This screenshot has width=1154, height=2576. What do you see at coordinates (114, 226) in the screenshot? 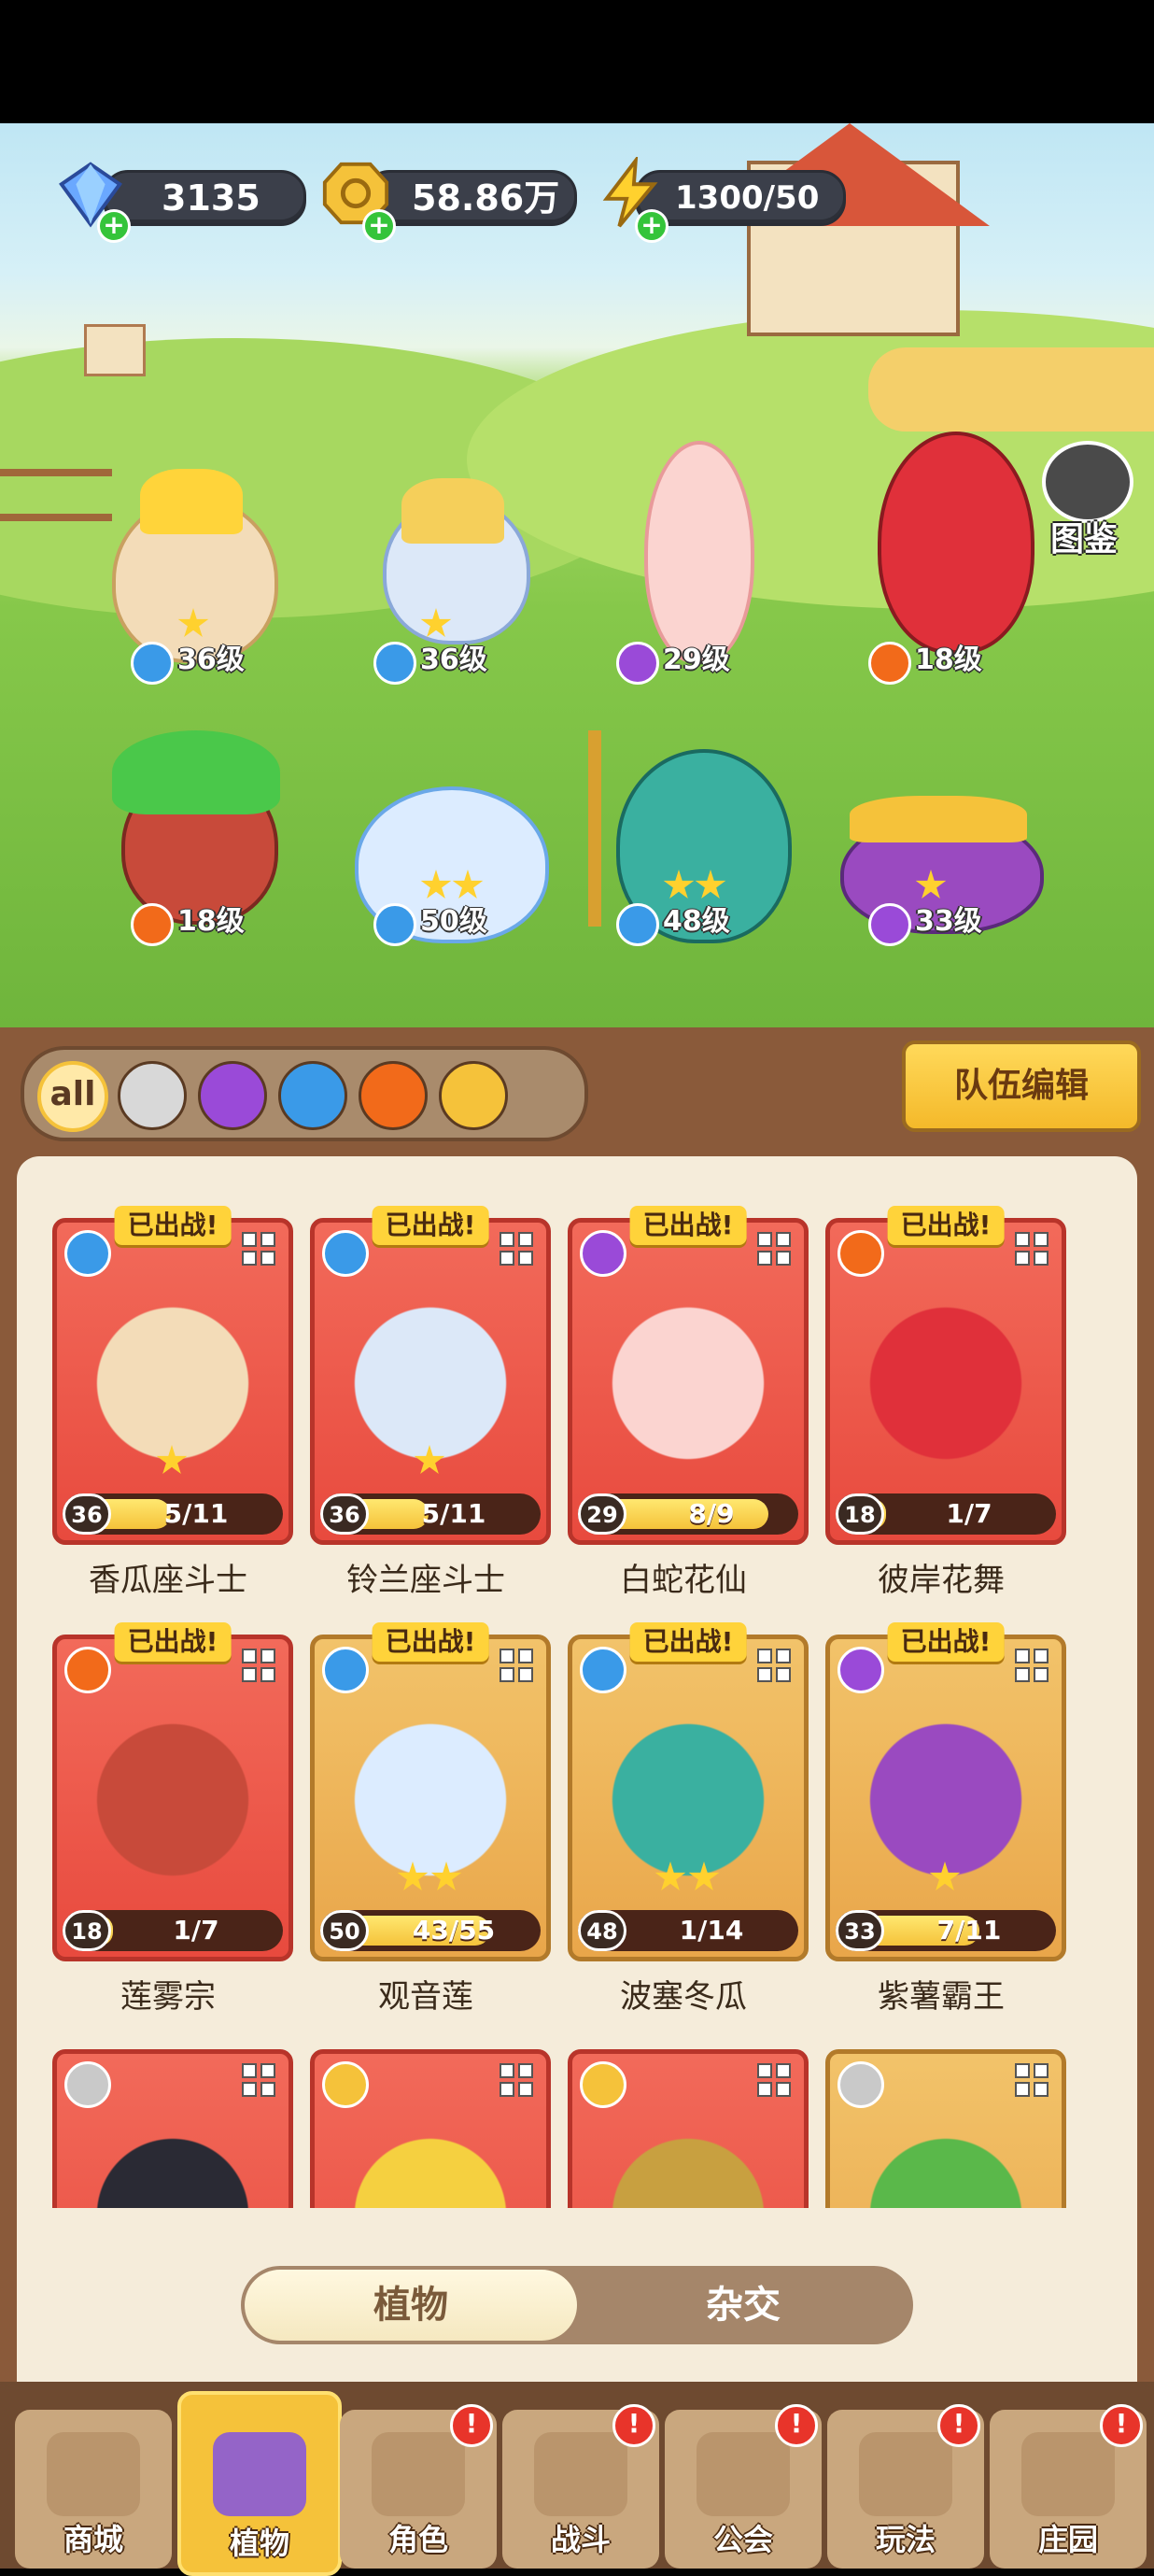
I see `gem-plus-icon: +` at bounding box center [114, 226].